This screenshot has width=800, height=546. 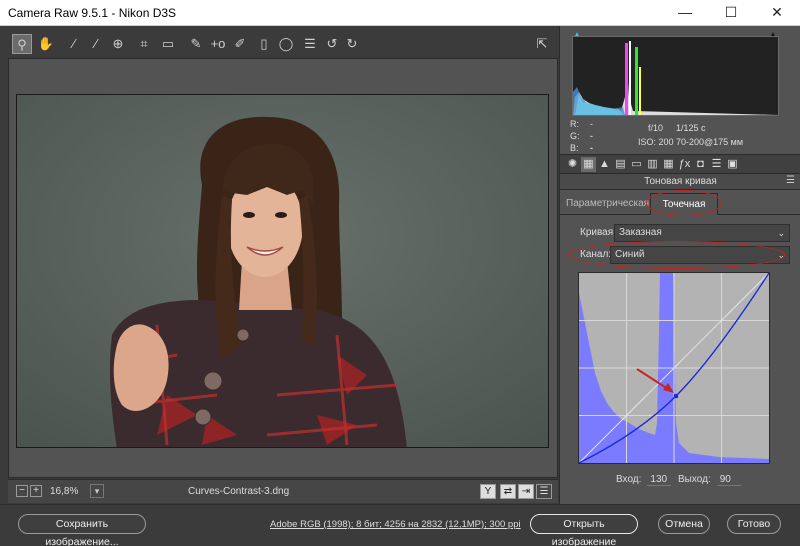 I want to click on basic-panel-icon: ✺, so click(x=572, y=164).